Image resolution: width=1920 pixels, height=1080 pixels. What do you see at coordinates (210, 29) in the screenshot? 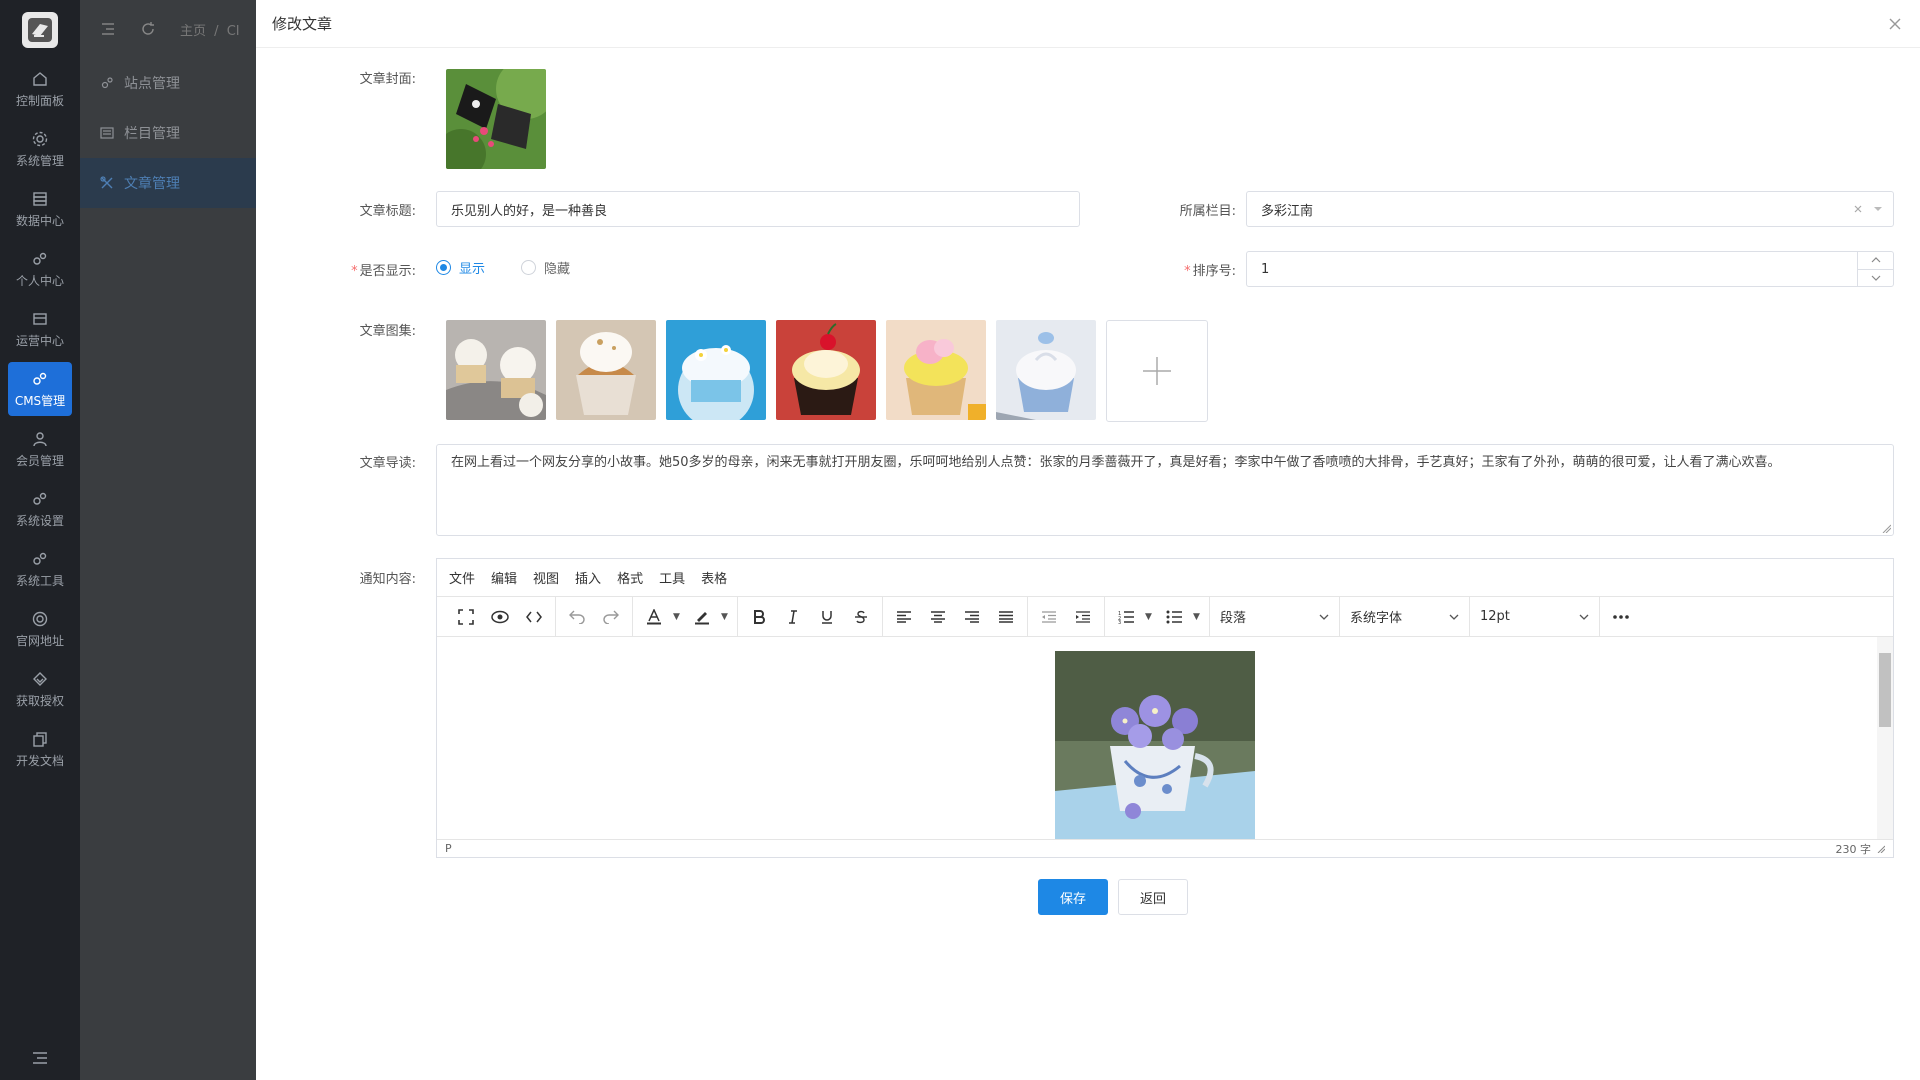
I see `breadcrumb: 主页 / CI` at bounding box center [210, 29].